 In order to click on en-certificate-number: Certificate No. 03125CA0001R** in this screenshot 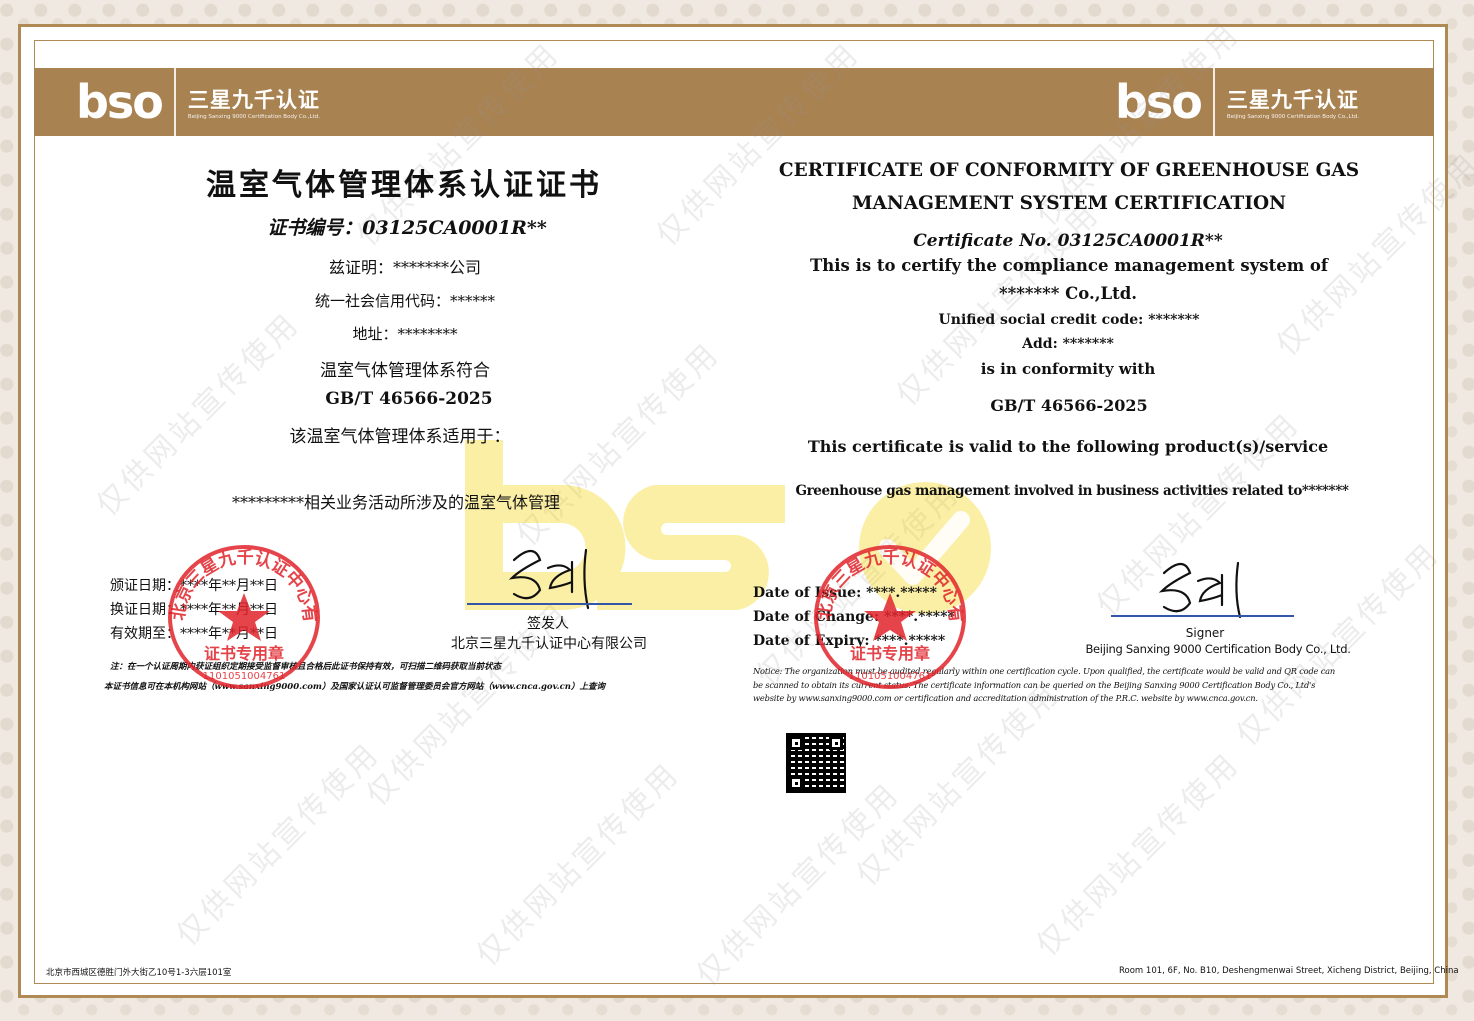, I will do `click(1068, 241)`.